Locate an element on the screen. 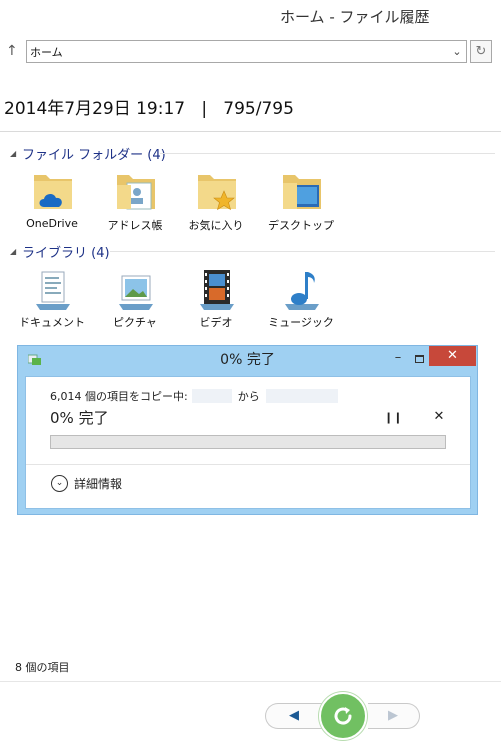 This screenshot has height=745, width=501. copy-count-text: 6,014 個の項目をコピー中: is located at coordinates (119, 396).